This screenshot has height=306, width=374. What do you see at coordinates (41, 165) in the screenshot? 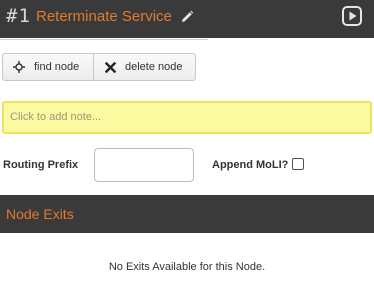
I see `routing-prefix-label: Routing Prefix` at bounding box center [41, 165].